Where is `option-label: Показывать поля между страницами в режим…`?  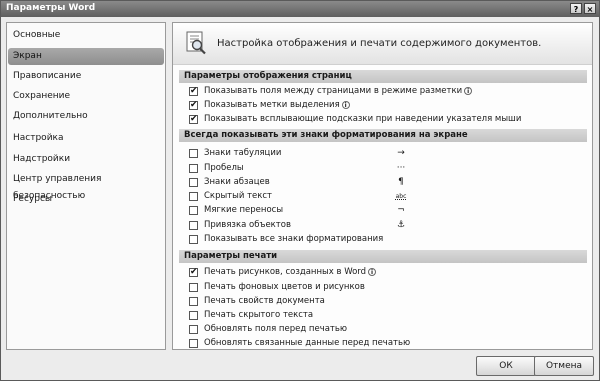
option-label: Показывать поля между страницами в режим… is located at coordinates (333, 91).